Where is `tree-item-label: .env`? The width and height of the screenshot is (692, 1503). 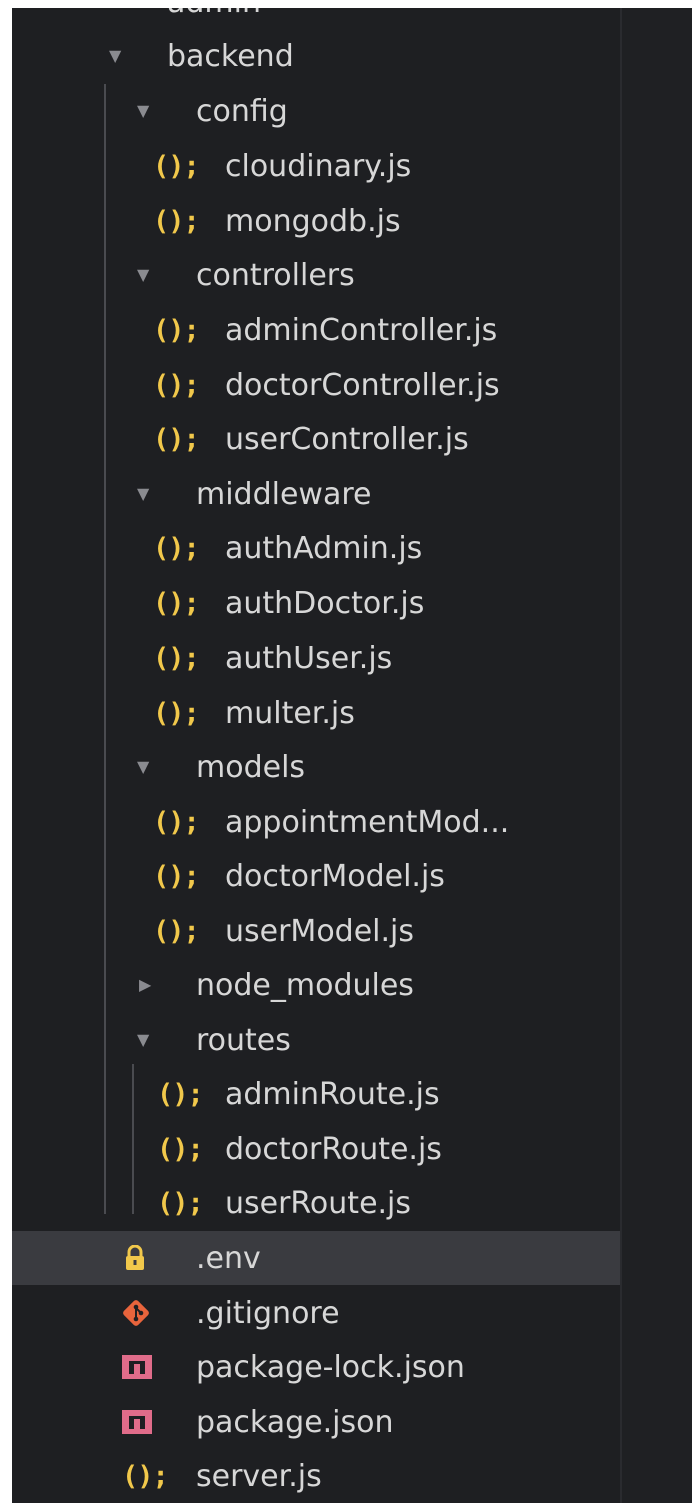 tree-item-label: .env is located at coordinates (228, 1258).